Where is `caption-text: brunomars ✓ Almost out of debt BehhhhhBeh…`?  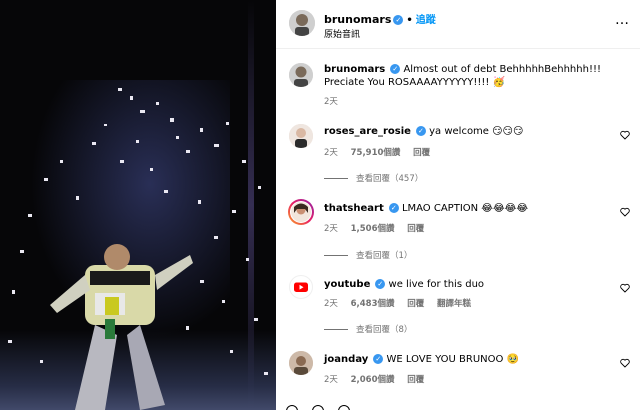
caption-text: brunomars ✓ Almost out of debt BehhhhhBeh… is located at coordinates (473, 76).